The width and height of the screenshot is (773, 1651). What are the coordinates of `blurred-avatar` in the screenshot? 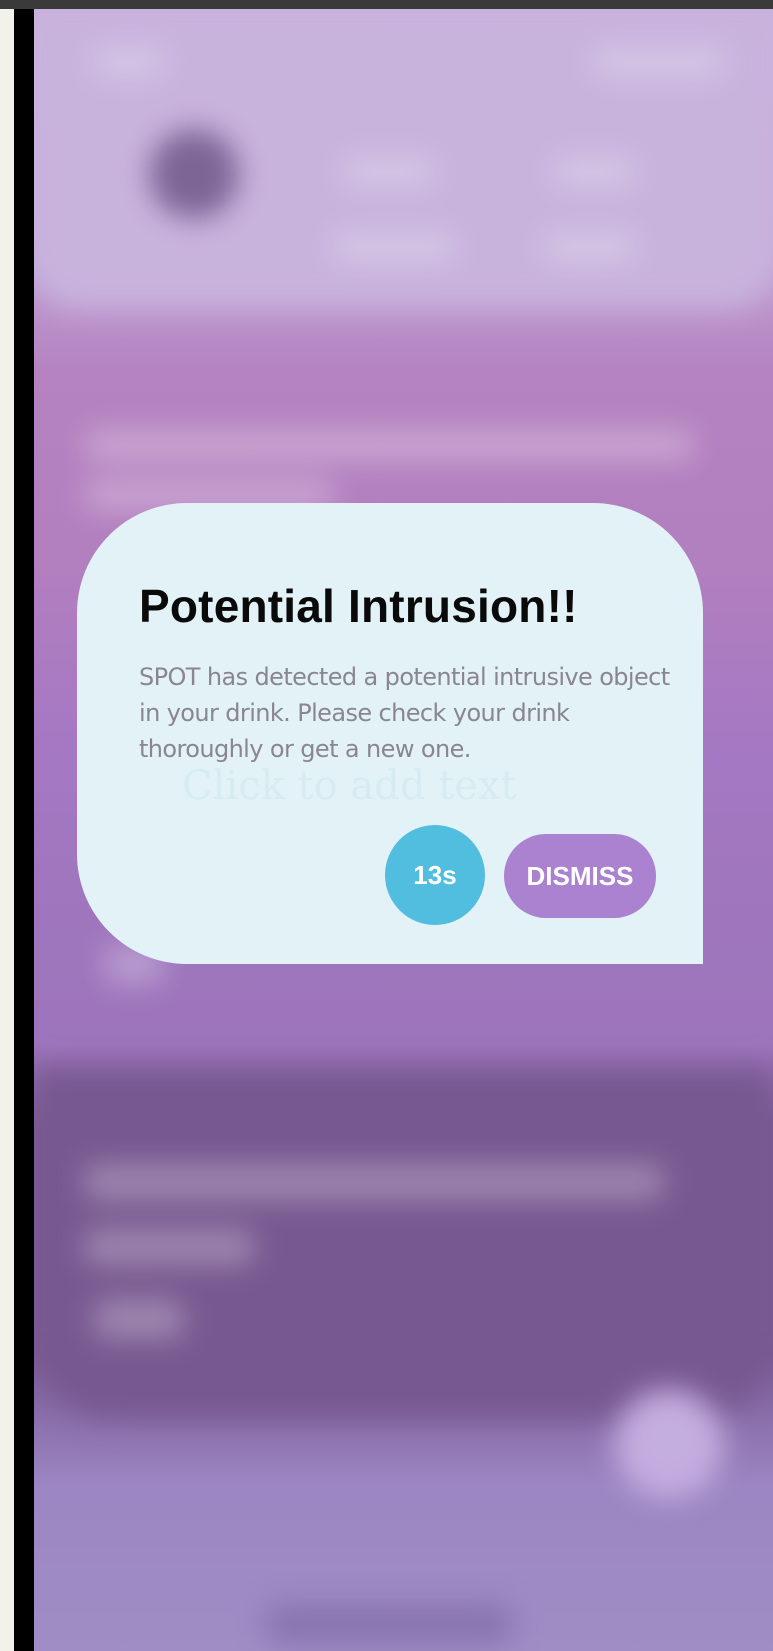 It's located at (194, 174).